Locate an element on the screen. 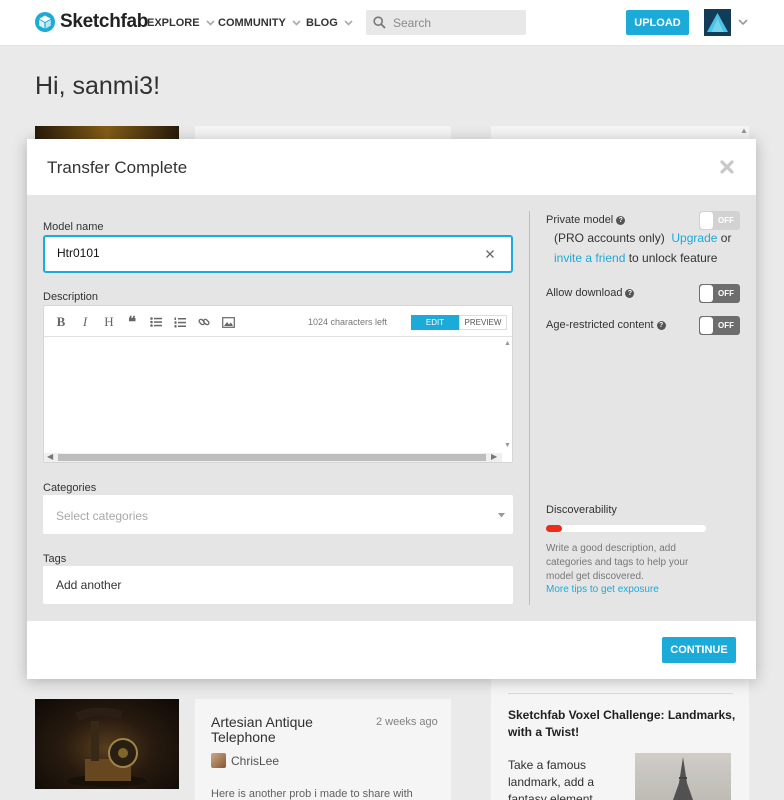 The image size is (784, 800). model-name-field is located at coordinates (278, 254).